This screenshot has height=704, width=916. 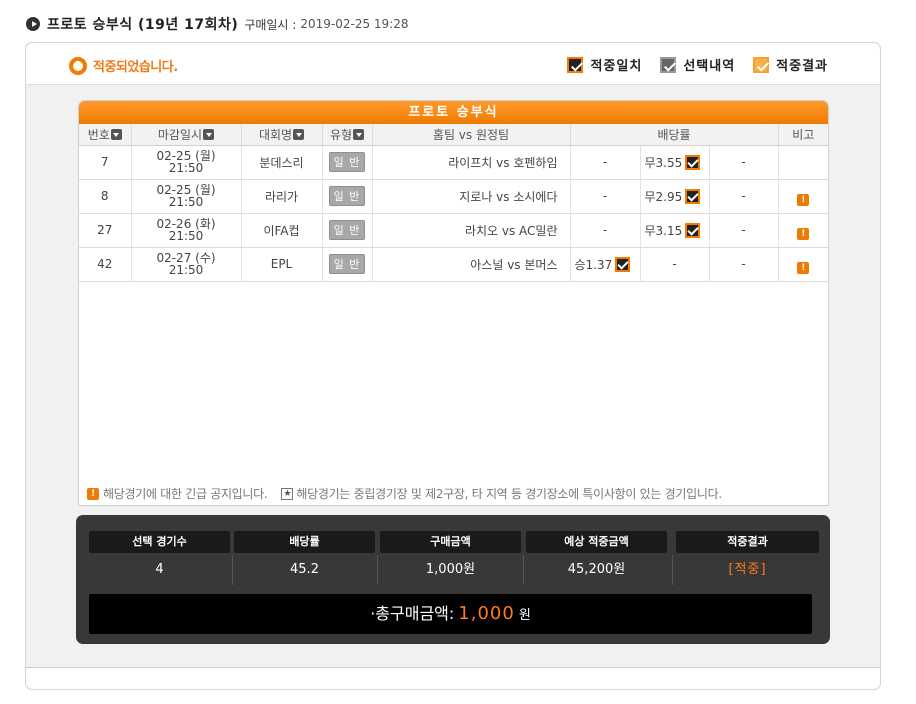 I want to click on game-number: 8, so click(x=105, y=196).